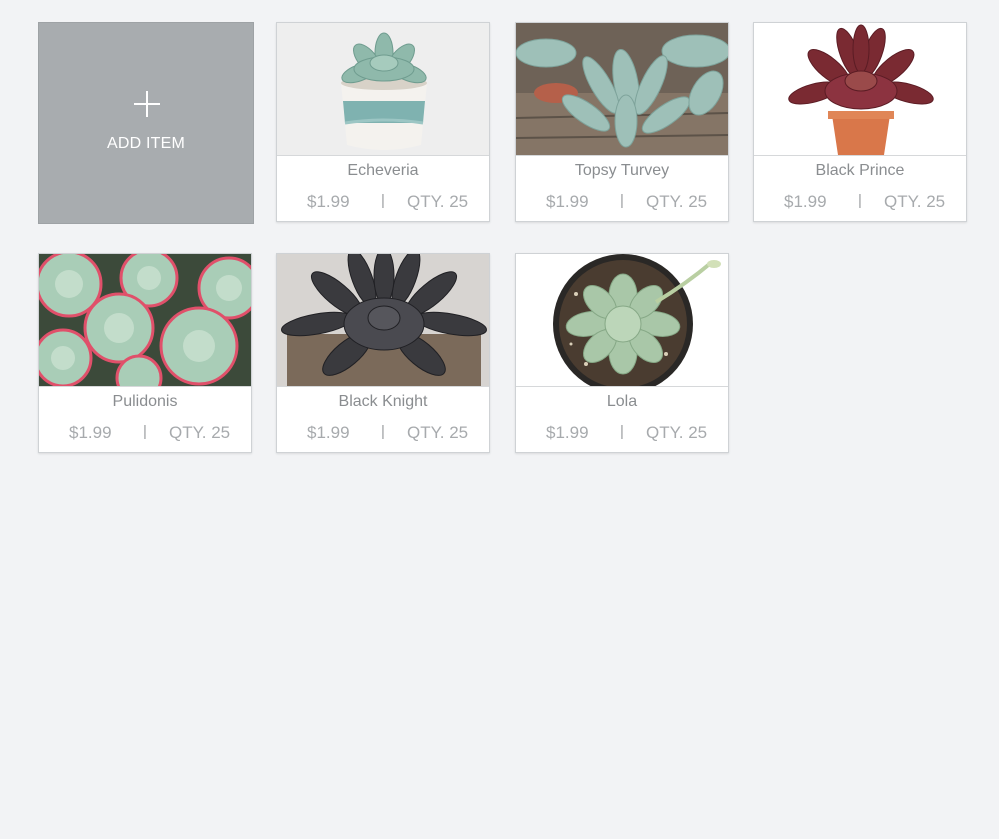 The image size is (999, 839). Describe the element at coordinates (146, 123) in the screenshot. I see `add-item-button: ADD ITEM` at that location.